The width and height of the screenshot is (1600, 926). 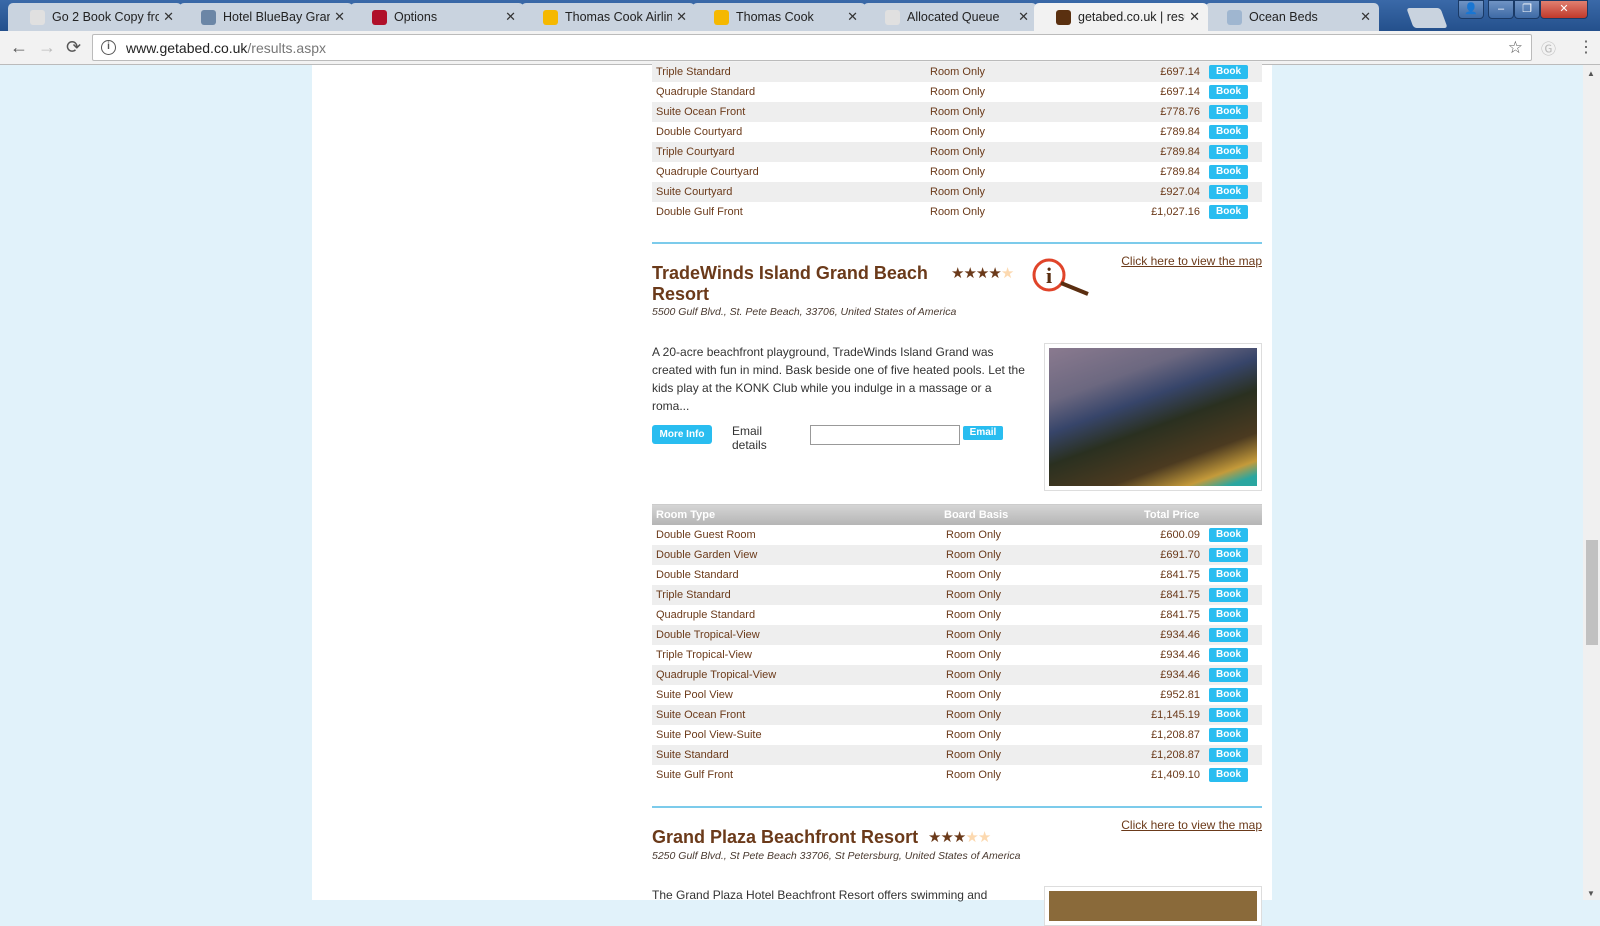 I want to click on browser-tab: Allocated Queue ✕, so click(x=950, y=17).